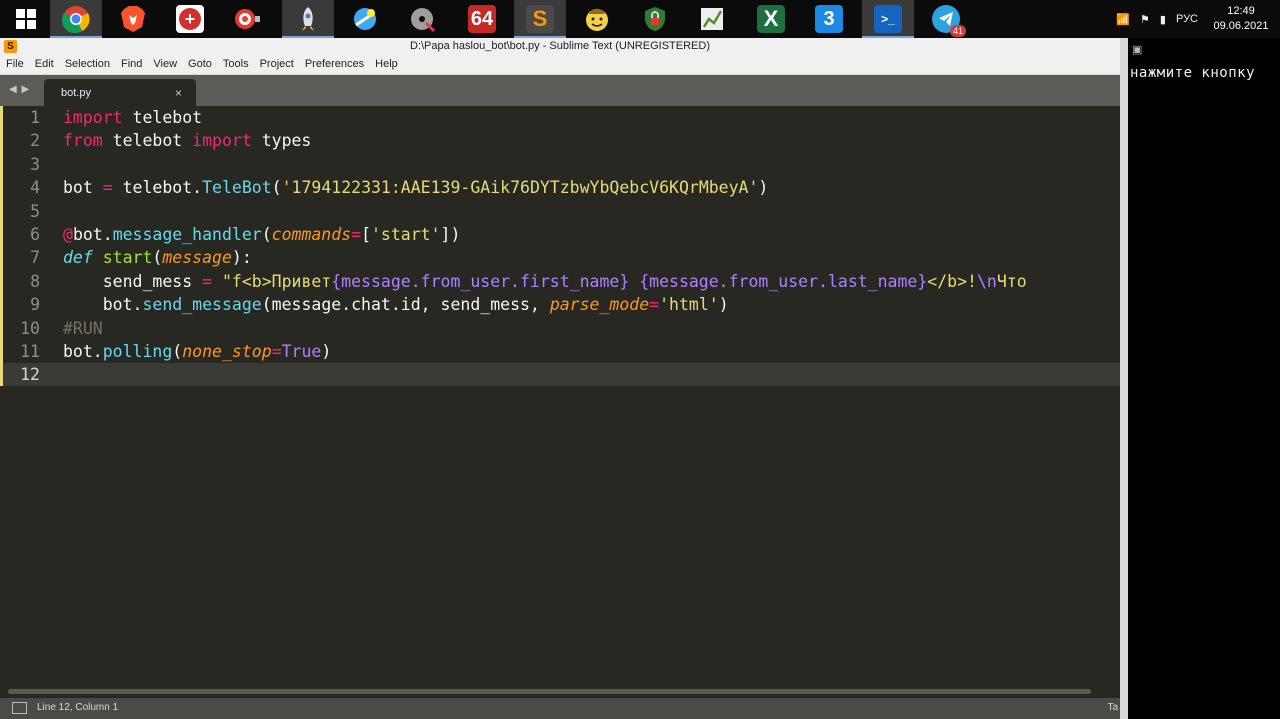 The image size is (1280, 719). I want to click on network-signal-icon: 📶, so click(1123, 19).